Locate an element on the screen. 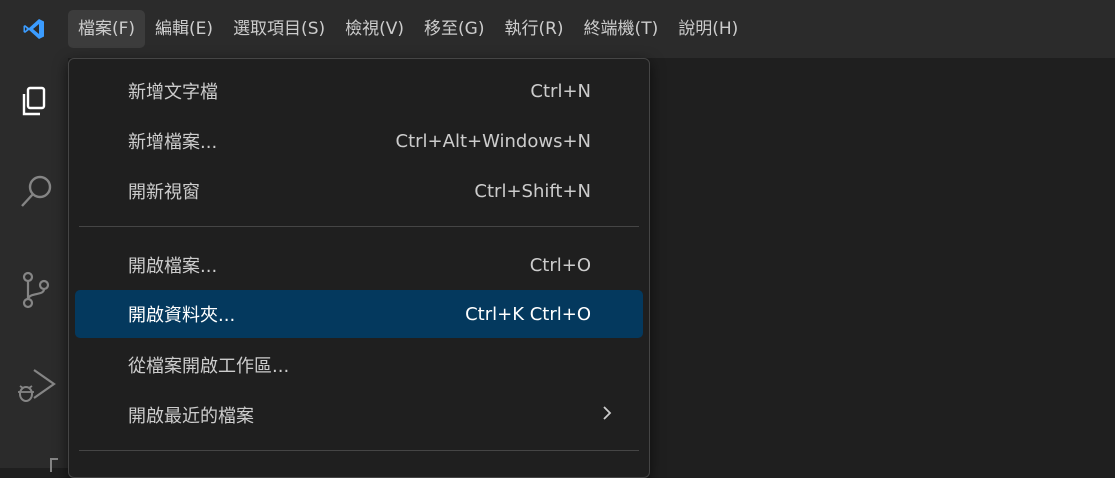 This screenshot has height=478, width=1115. run-debug-icon is located at coordinates (36, 386).